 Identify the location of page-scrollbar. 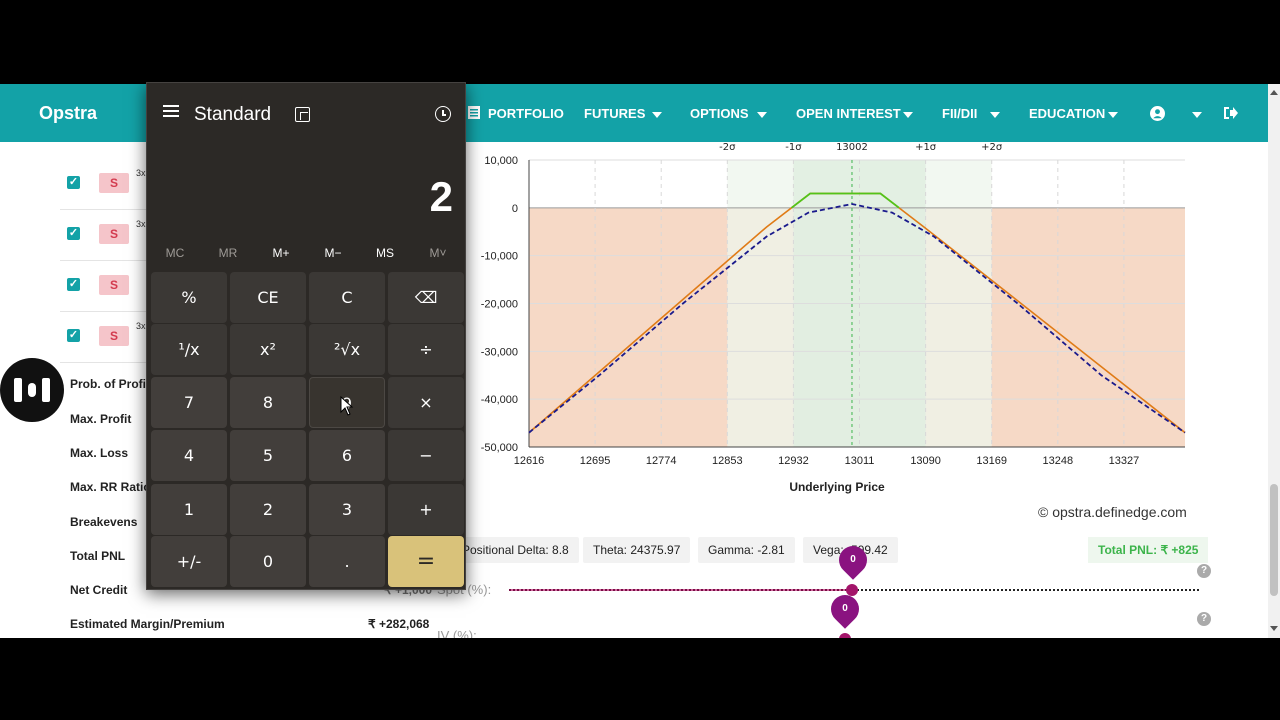
(1274, 361).